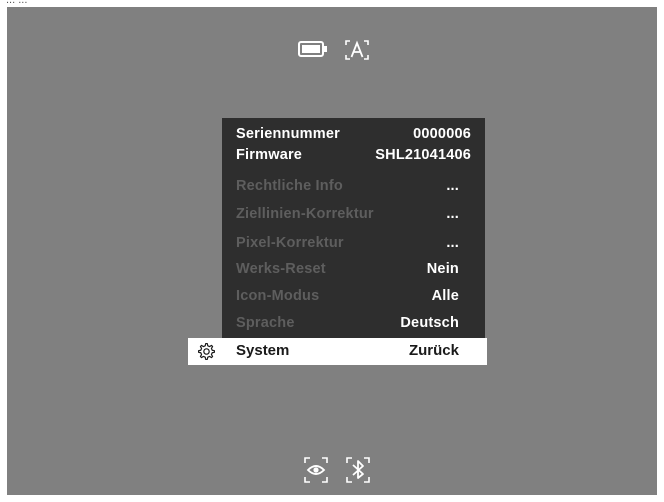  What do you see at coordinates (316, 470) in the screenshot?
I see `eye-view-icon` at bounding box center [316, 470].